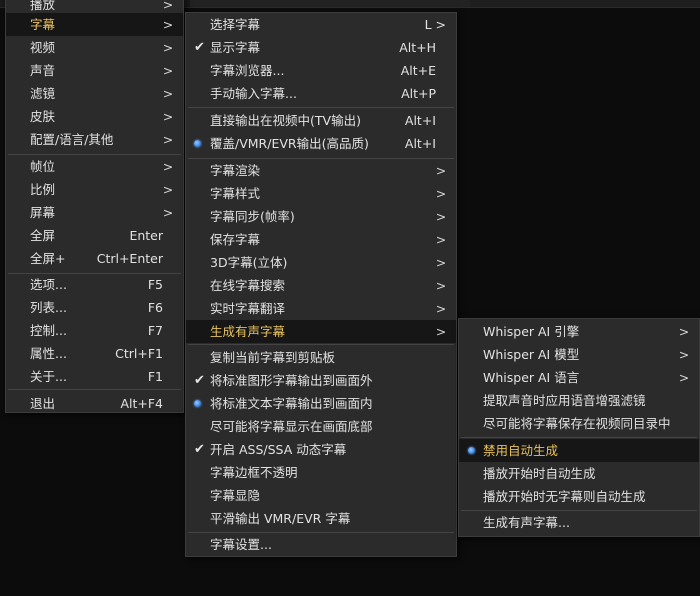  Describe the element at coordinates (321, 331) in the screenshot. I see `menu-item-generate-audio-subtitle: 生成有声字幕 >` at that location.